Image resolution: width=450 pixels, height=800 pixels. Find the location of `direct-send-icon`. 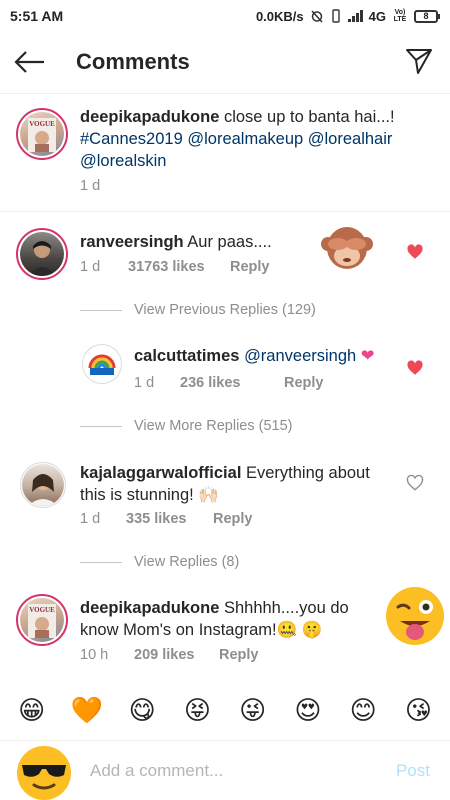

direct-send-icon is located at coordinates (419, 61).